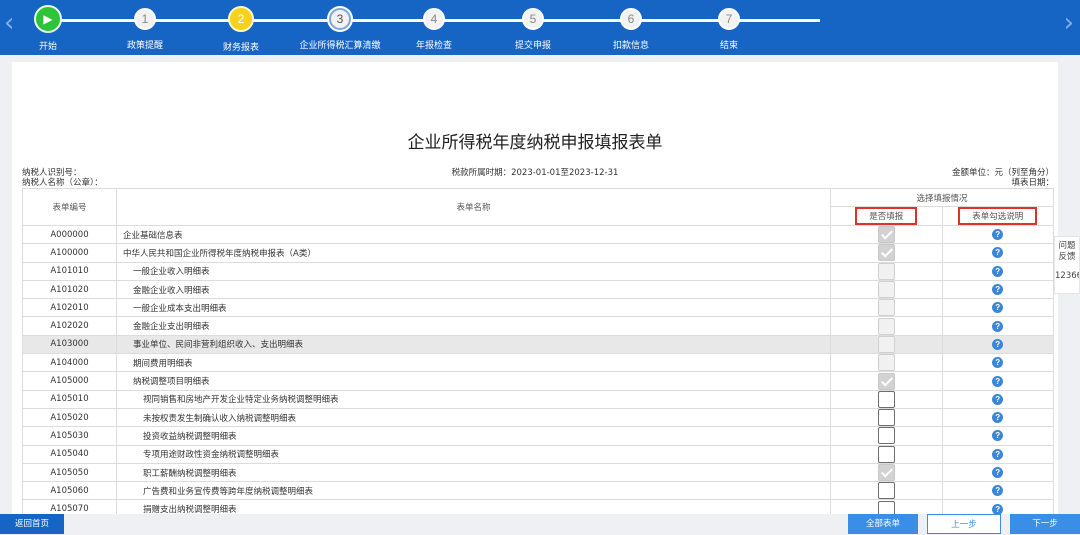  What do you see at coordinates (473, 454) in the screenshot?
I see `form-name: 专项用途财政性资金纳税调整明细表` at bounding box center [473, 454].